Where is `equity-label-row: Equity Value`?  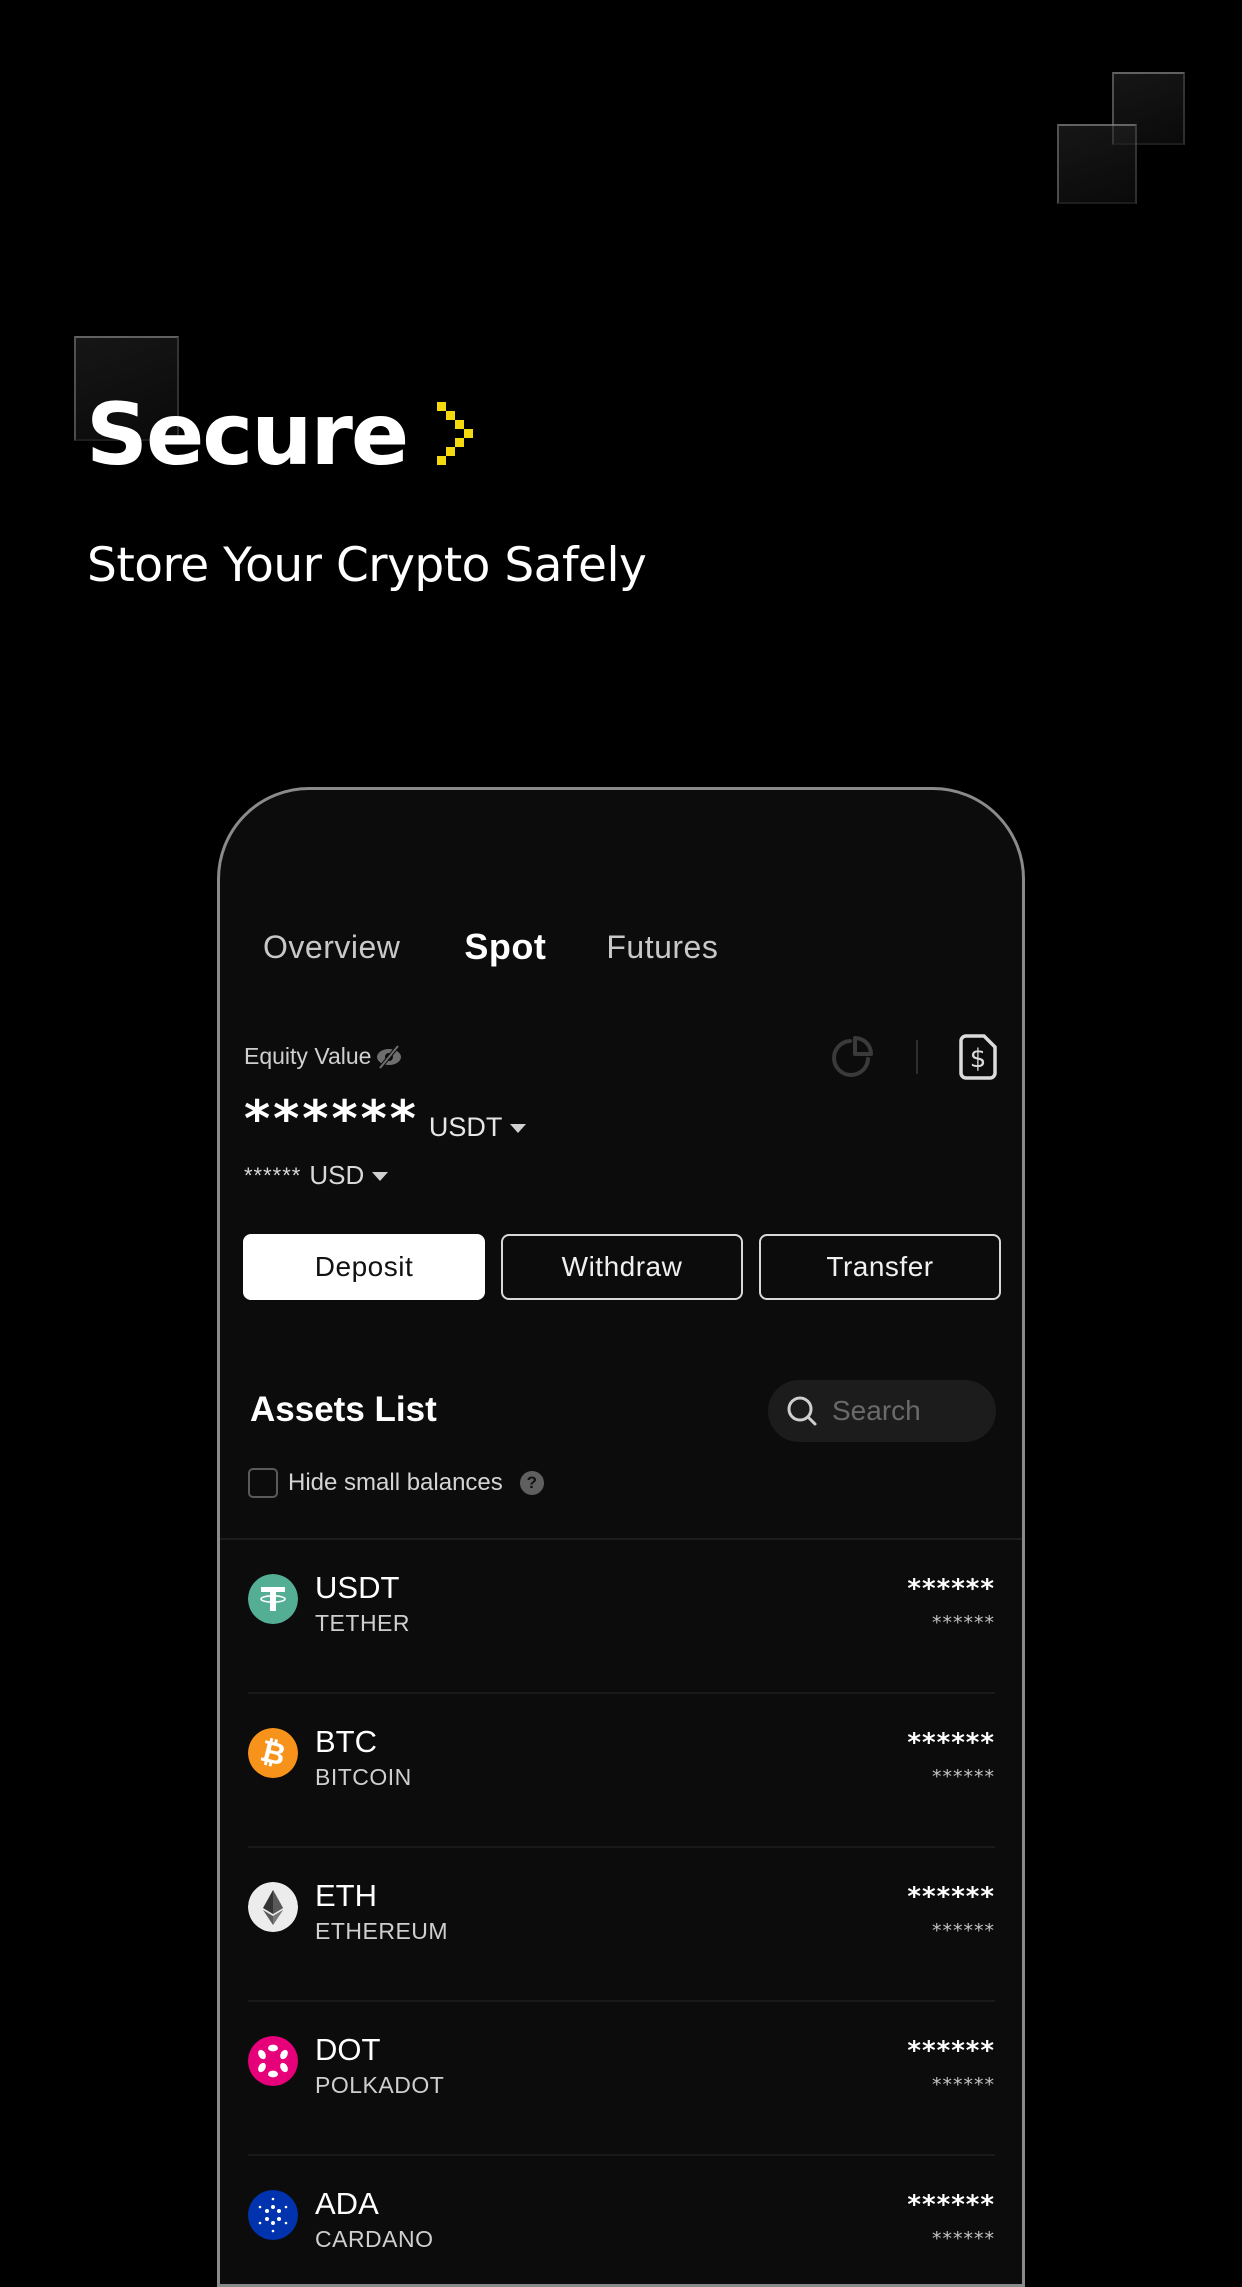 equity-label-row: Equity Value is located at coordinates (324, 1056).